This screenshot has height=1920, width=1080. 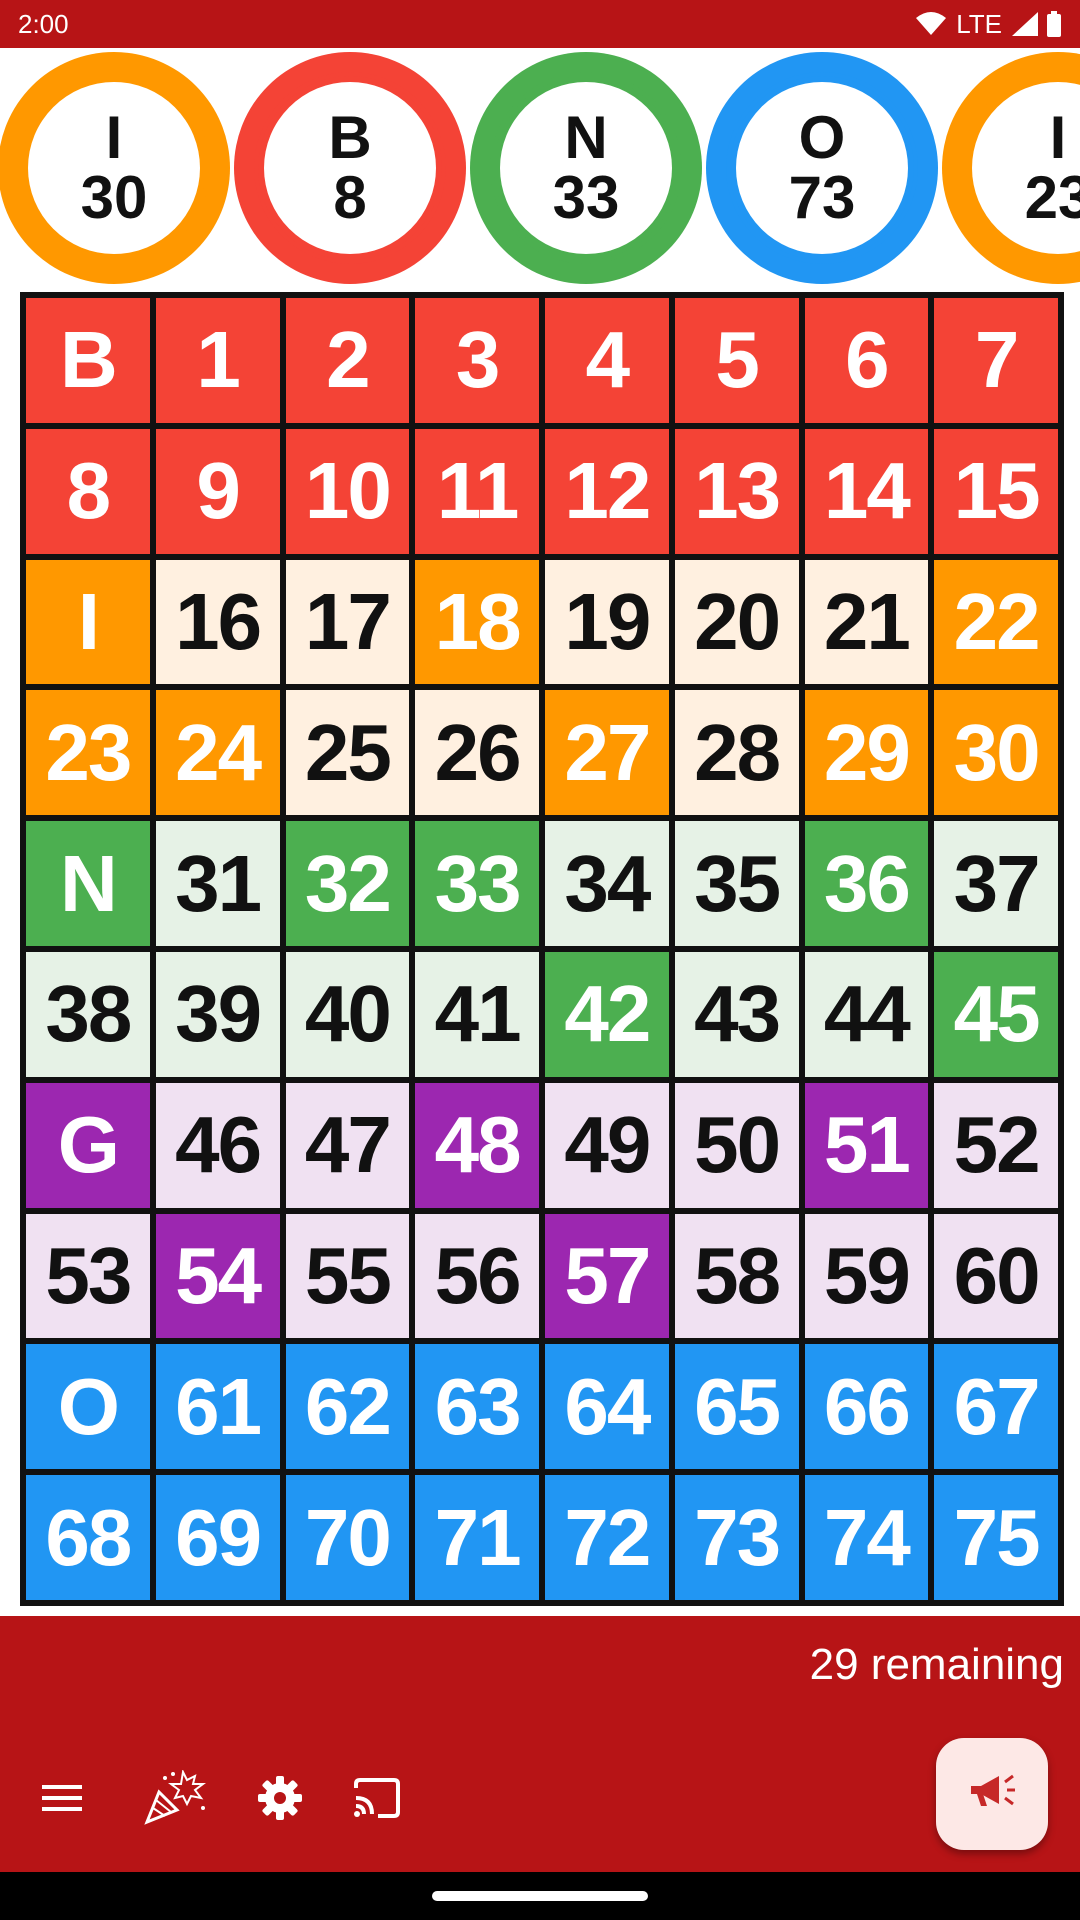 I want to click on number-cell: 70, so click(x=347, y=1537).